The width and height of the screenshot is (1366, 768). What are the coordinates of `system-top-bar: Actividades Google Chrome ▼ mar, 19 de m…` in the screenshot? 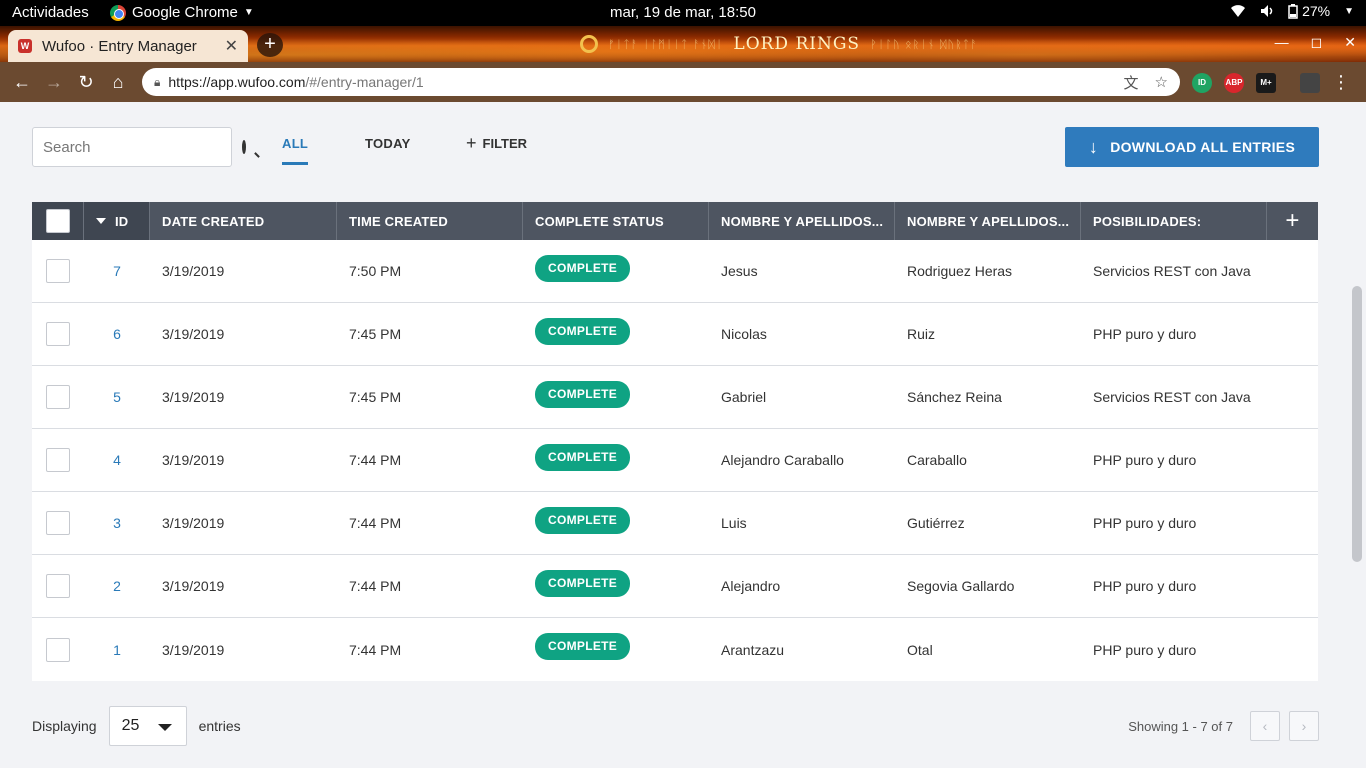 It's located at (683, 13).